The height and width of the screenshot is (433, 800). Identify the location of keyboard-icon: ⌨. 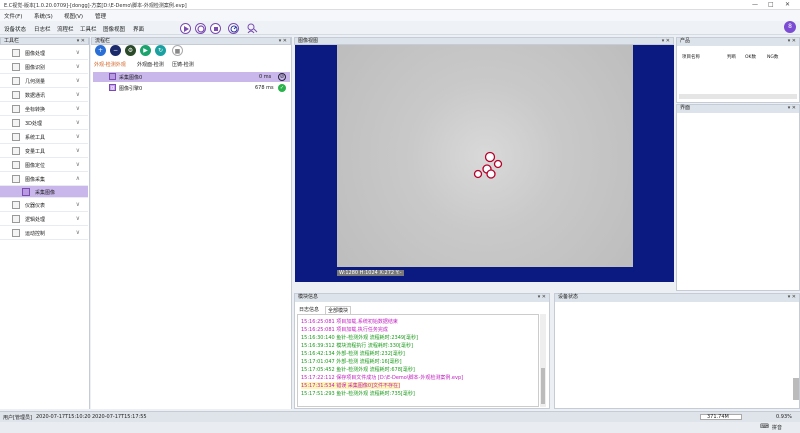
(764, 426).